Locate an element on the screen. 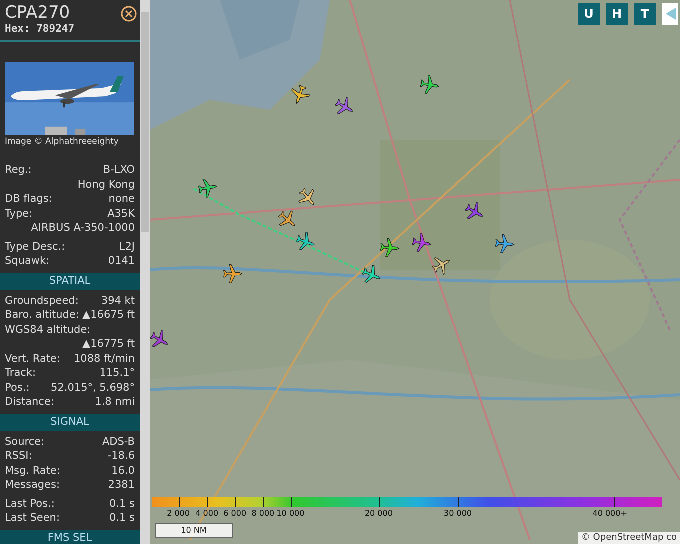 The height and width of the screenshot is (544, 680). field-value: 1.8 nmi is located at coordinates (115, 402).